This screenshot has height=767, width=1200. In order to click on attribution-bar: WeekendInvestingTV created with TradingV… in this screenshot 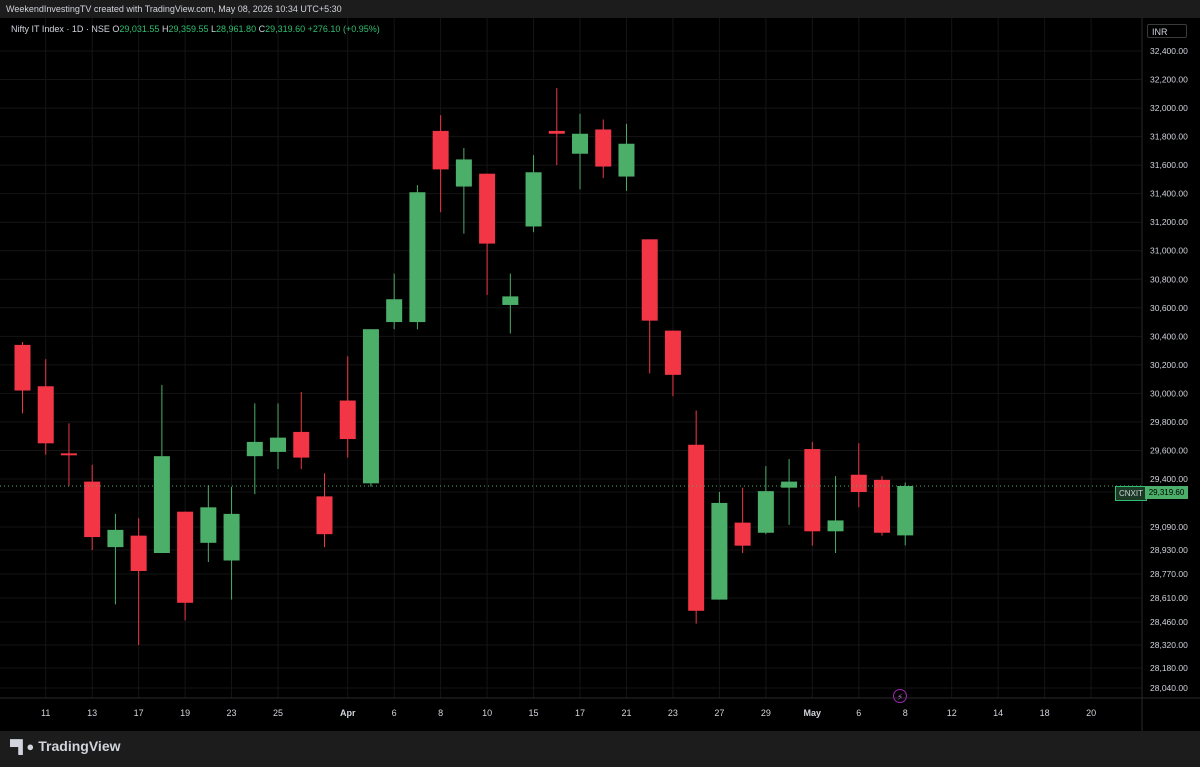, I will do `click(600, 9)`.